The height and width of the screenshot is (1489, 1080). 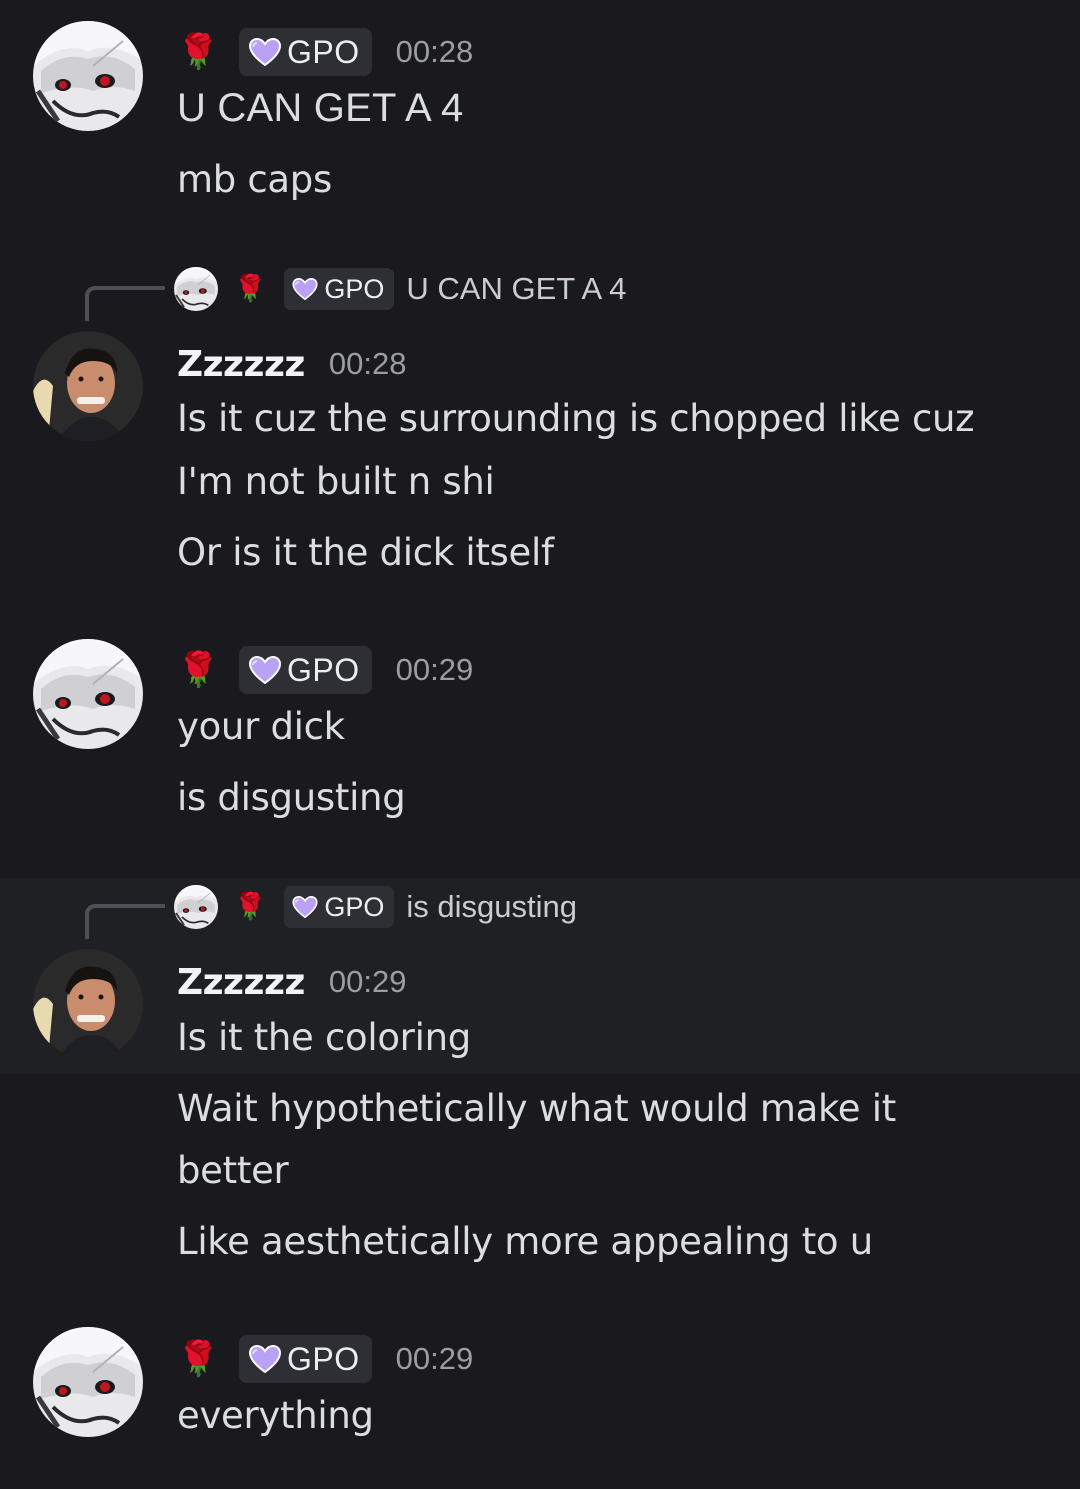 I want to click on reply-preview: 🌹 GPO is disgusting, so click(x=375, y=907).